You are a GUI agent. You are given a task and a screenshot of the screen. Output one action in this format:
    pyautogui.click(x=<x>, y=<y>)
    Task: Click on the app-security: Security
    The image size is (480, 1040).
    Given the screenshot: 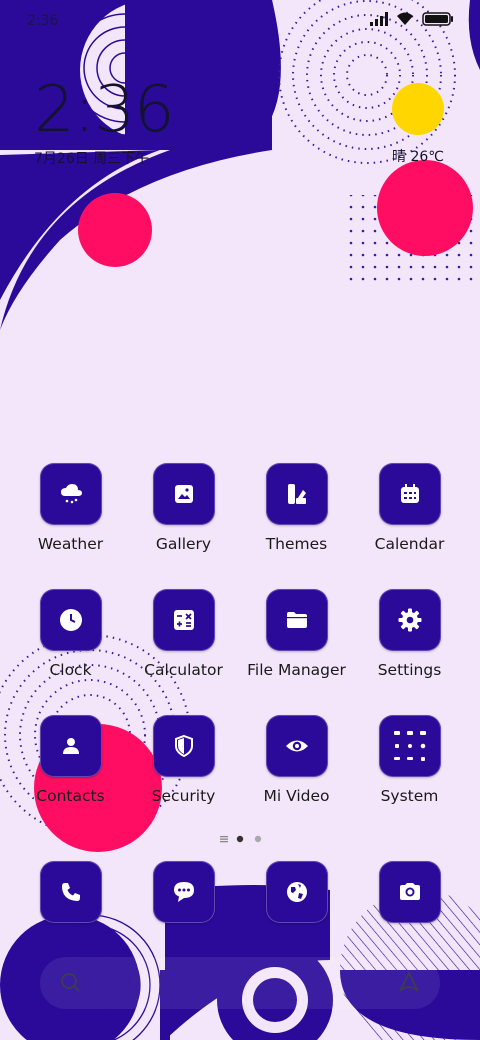 What is the action you would take?
    pyautogui.click(x=183, y=770)
    